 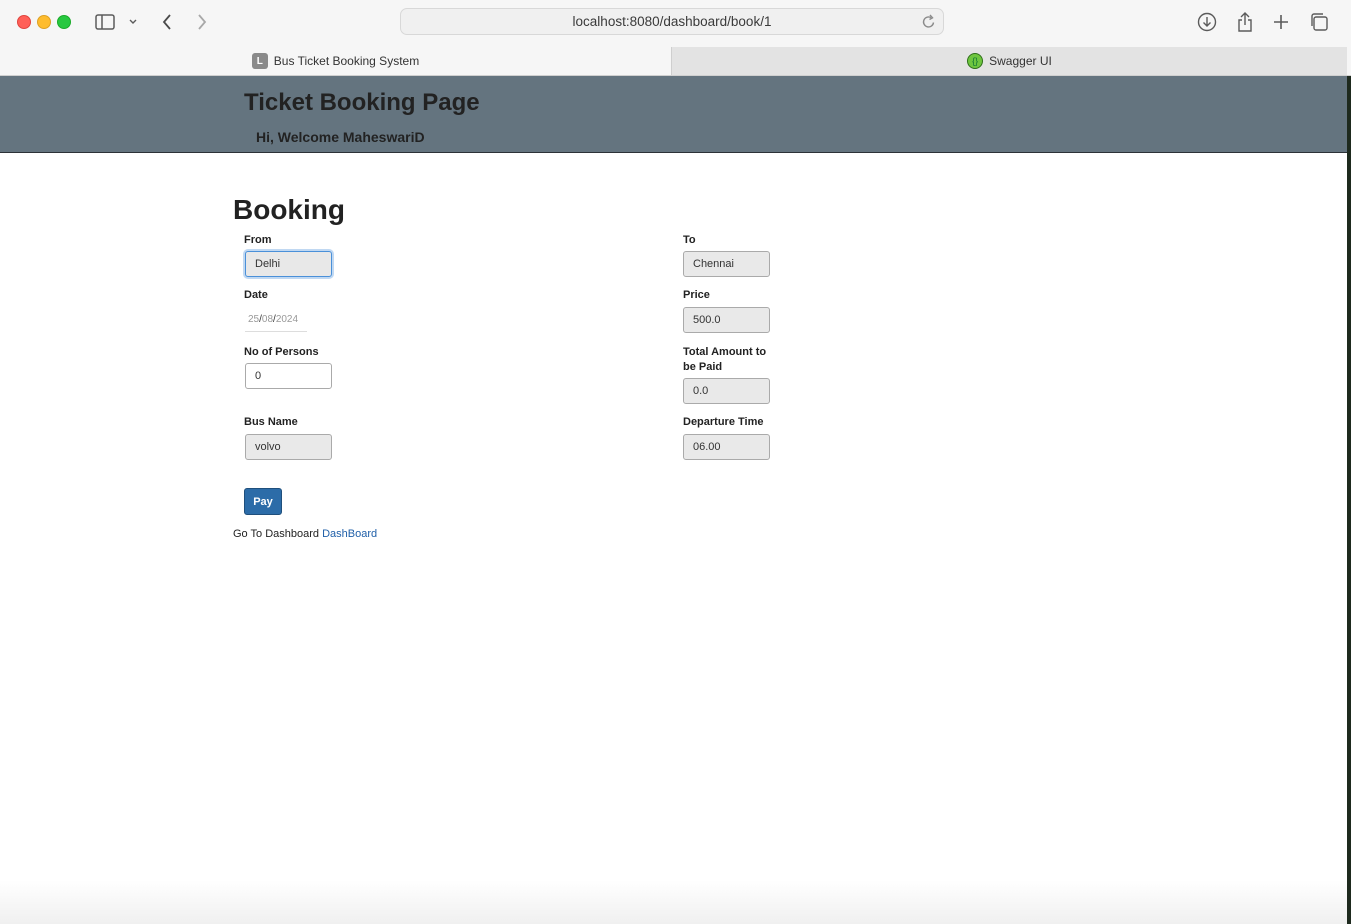 I want to click on pay-button: Pay, so click(x=263, y=501).